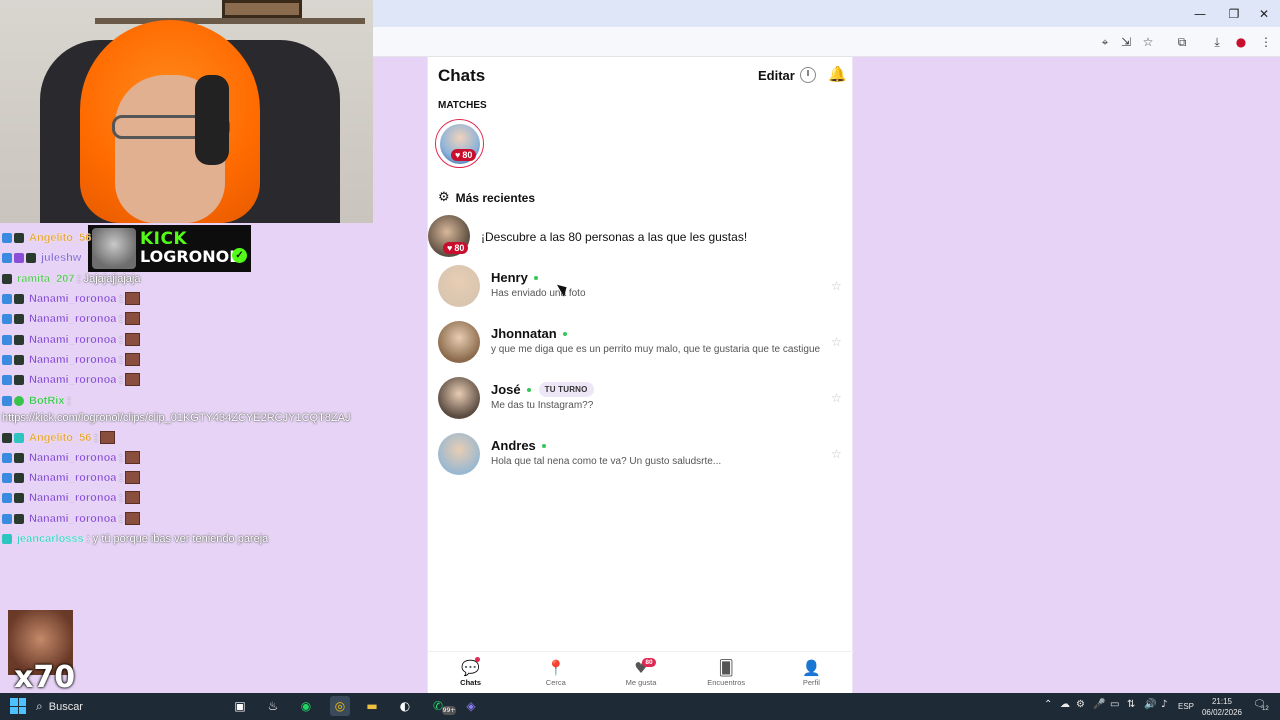 This screenshot has height=720, width=1280. Describe the element at coordinates (726, 682) in the screenshot. I see `nav-label: Encuentros` at that location.